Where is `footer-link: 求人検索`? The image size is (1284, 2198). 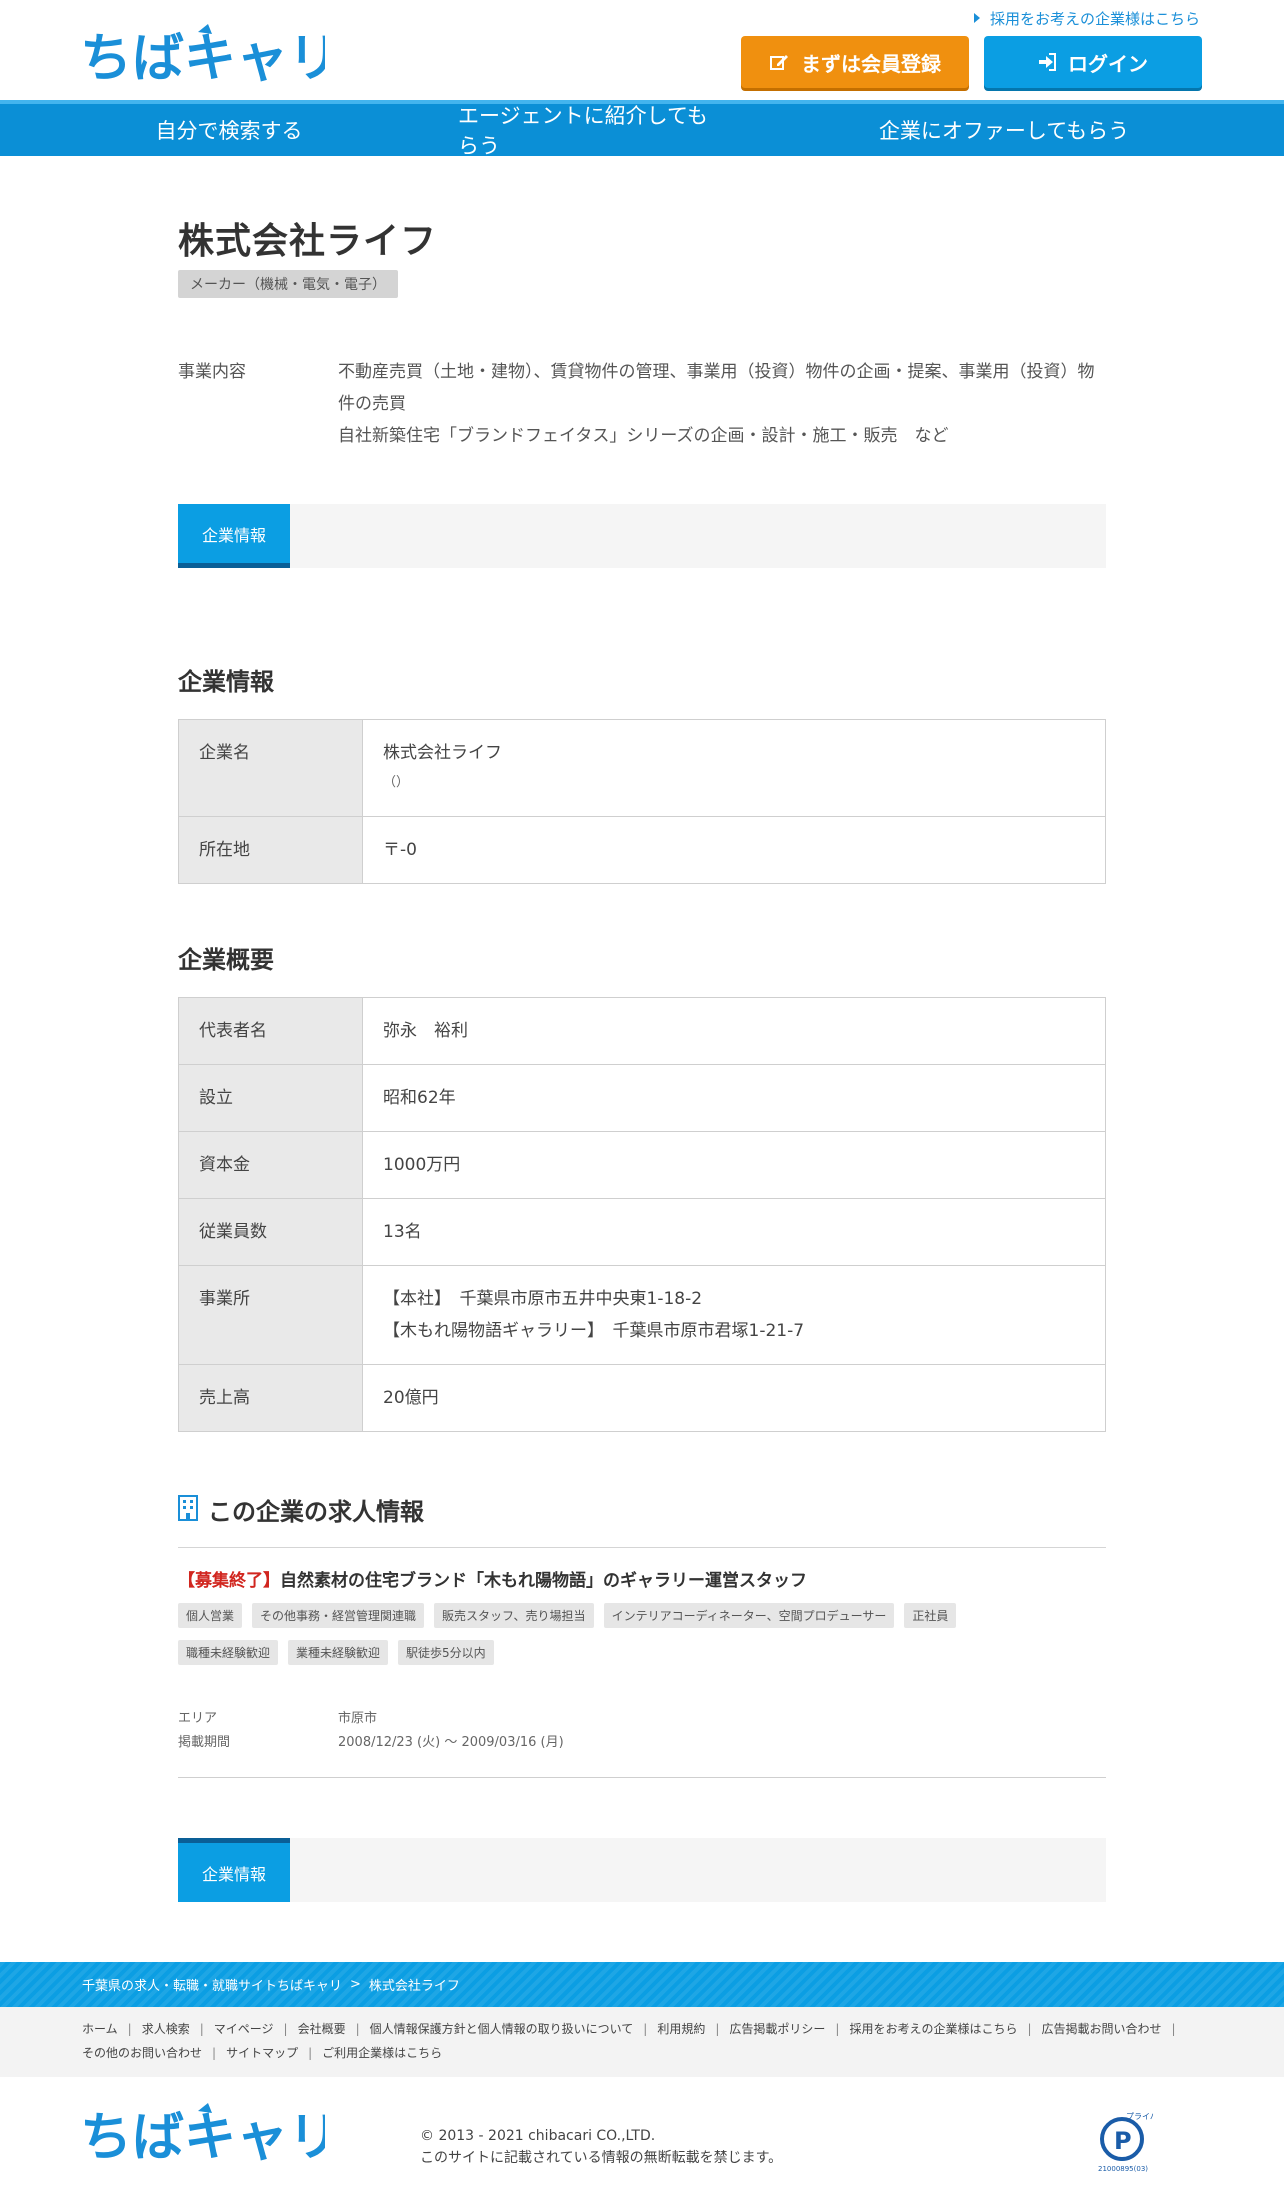
footer-link: 求人検索 is located at coordinates (166, 2029).